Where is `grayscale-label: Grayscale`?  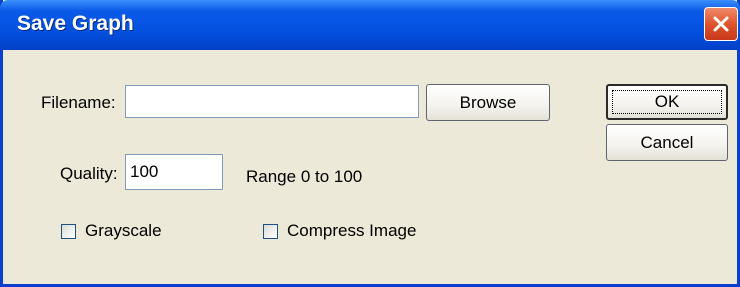
grayscale-label: Grayscale is located at coordinates (123, 230).